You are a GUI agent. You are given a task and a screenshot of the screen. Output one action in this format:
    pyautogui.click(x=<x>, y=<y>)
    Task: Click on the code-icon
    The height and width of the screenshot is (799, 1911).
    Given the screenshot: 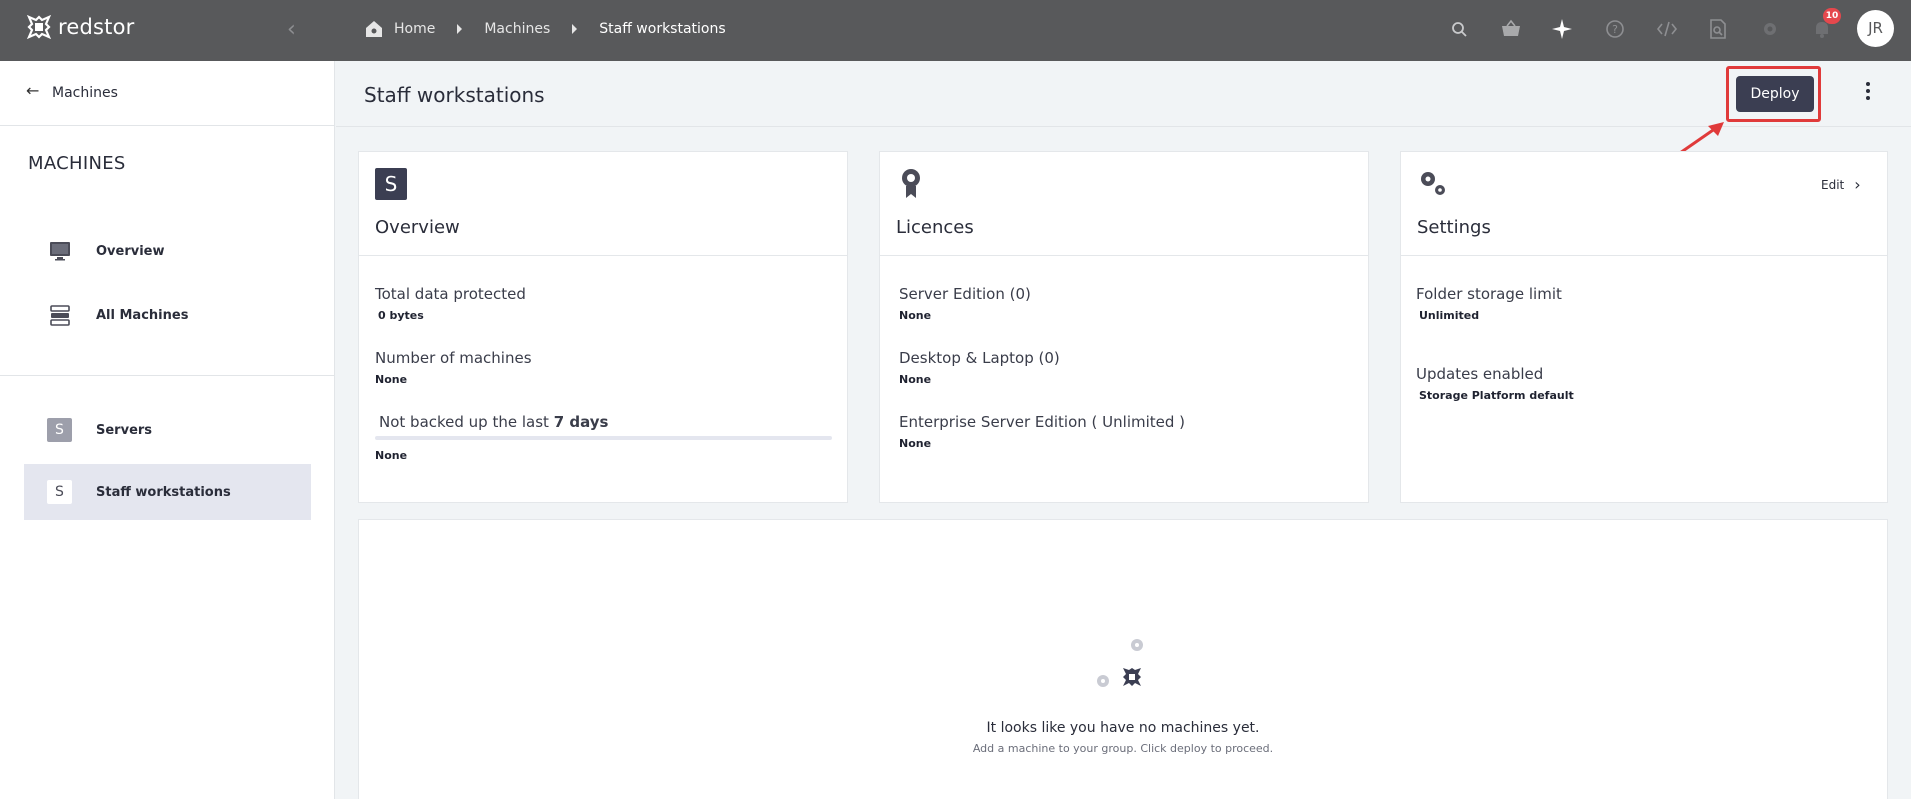 What is the action you would take?
    pyautogui.click(x=1667, y=29)
    